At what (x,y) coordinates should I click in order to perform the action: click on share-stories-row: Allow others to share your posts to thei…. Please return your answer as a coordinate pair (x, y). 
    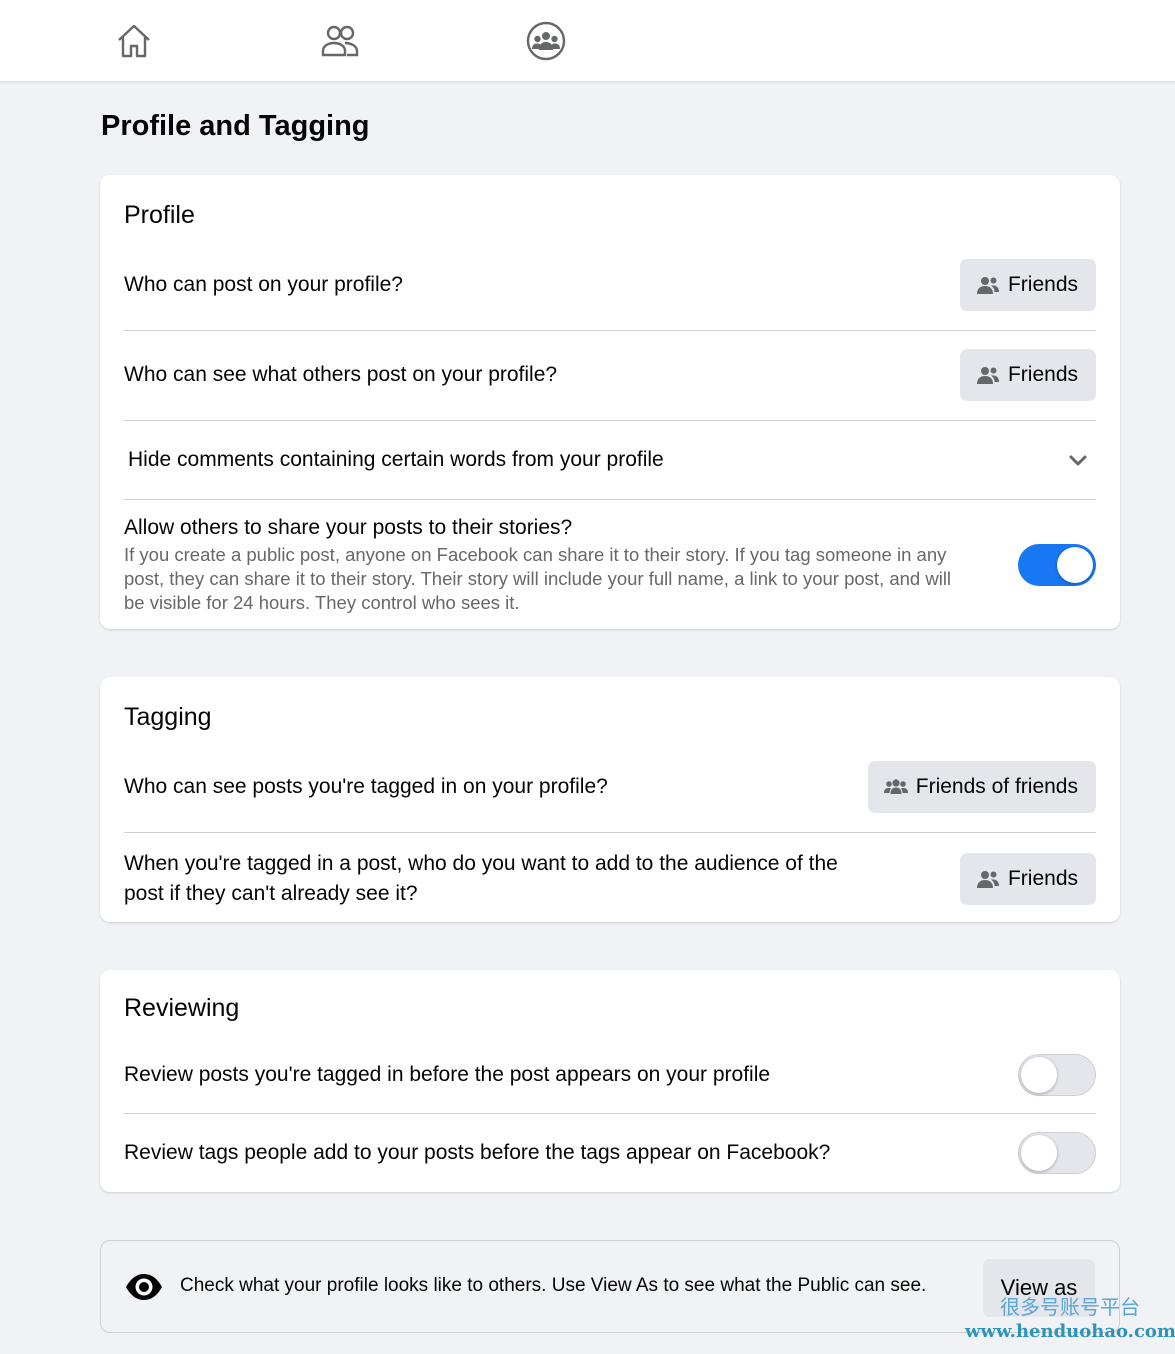
    Looking at the image, I should click on (610, 565).